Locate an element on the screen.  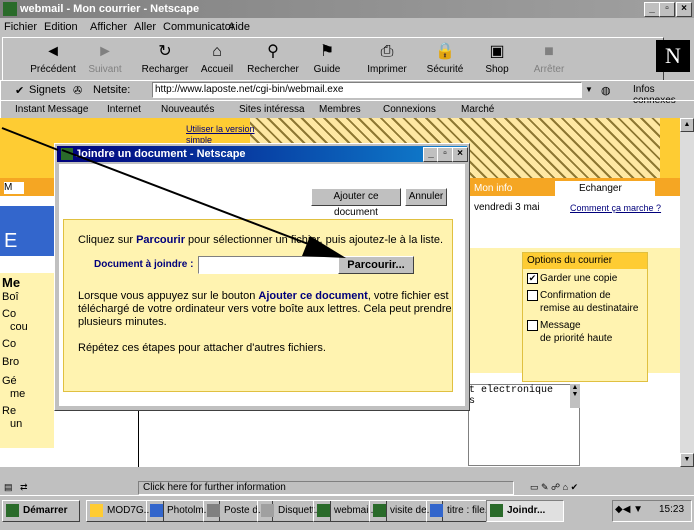
security-status-icon: ⇄ is located at coordinates (24, 487).